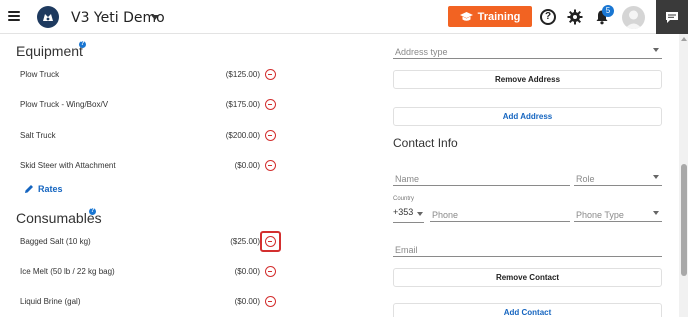 The height and width of the screenshot is (317, 688). Describe the element at coordinates (245, 241) in the screenshot. I see `consumable-item-price: ($25.00)` at that location.